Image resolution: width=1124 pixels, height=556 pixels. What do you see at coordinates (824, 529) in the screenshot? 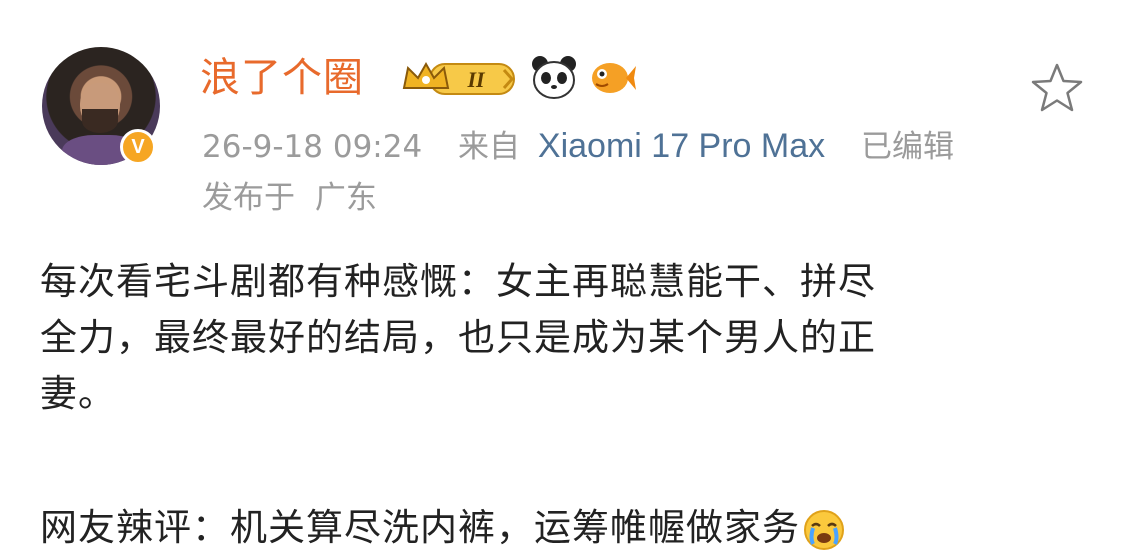
I see `crying-emoji-icon` at bounding box center [824, 529].